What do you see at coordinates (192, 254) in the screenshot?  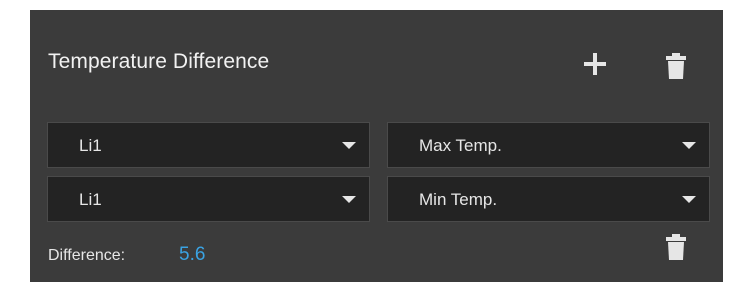 I see `difference-value: 5.6` at bounding box center [192, 254].